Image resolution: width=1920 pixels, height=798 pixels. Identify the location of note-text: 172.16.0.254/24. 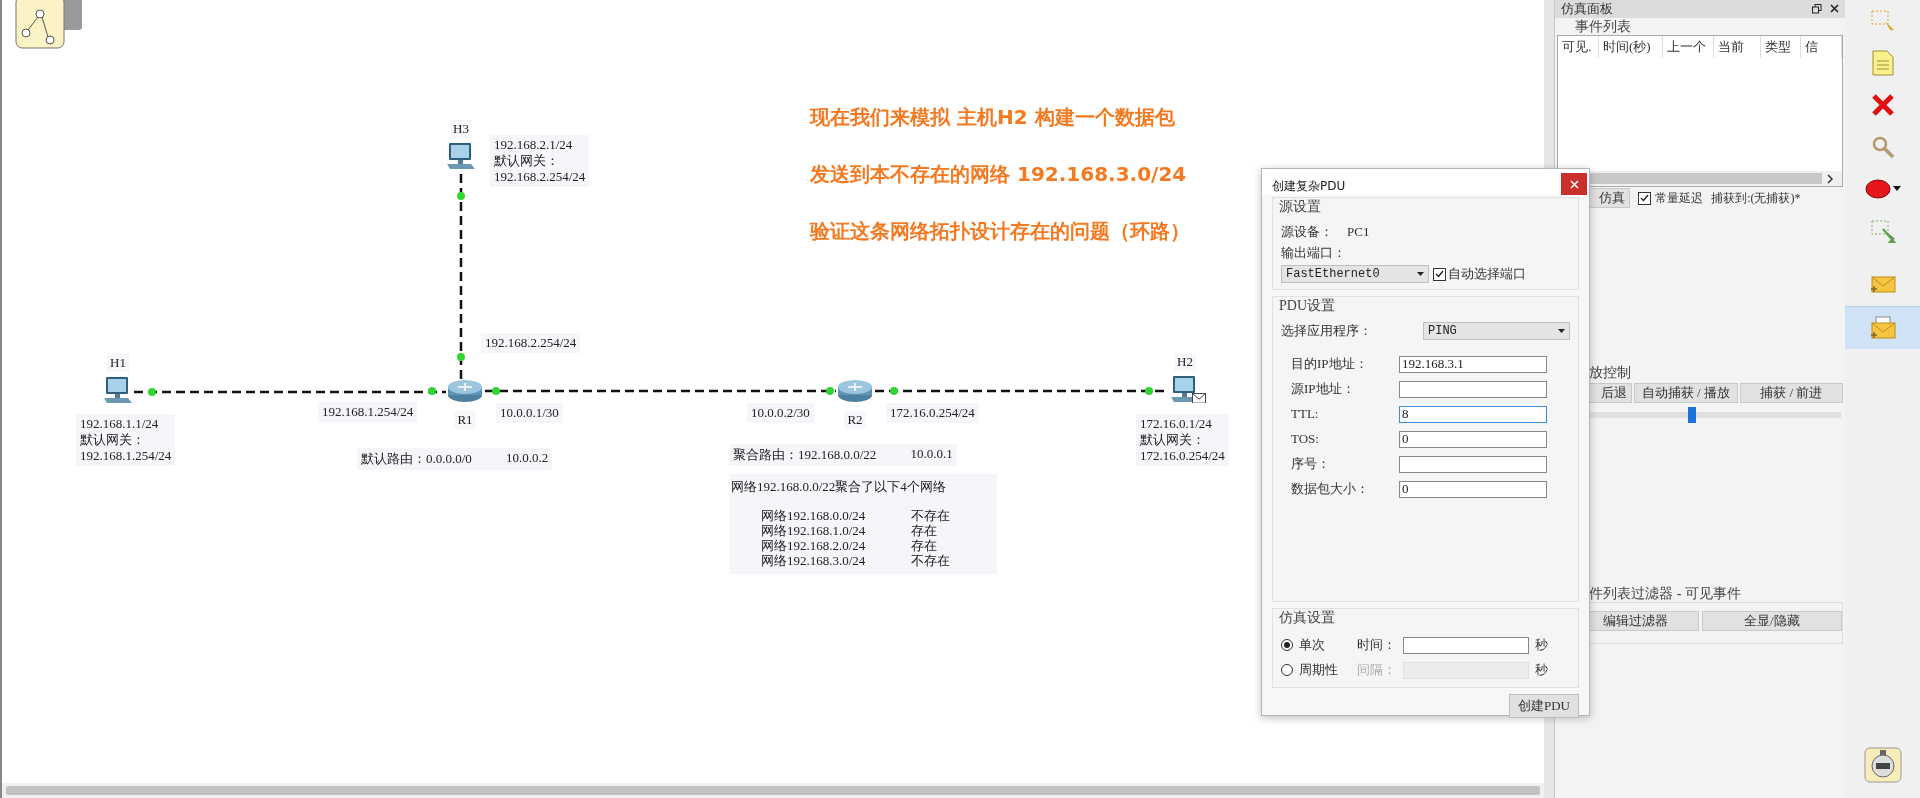
(932, 413).